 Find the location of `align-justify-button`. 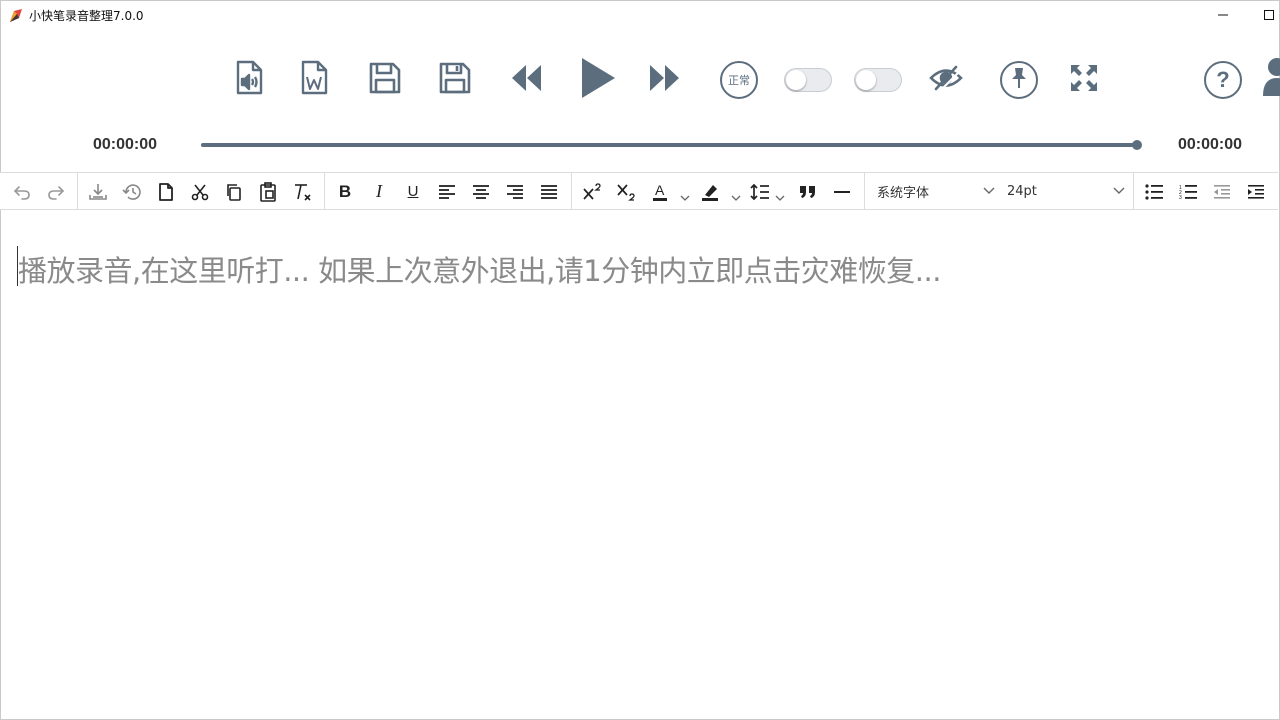

align-justify-button is located at coordinates (549, 191).